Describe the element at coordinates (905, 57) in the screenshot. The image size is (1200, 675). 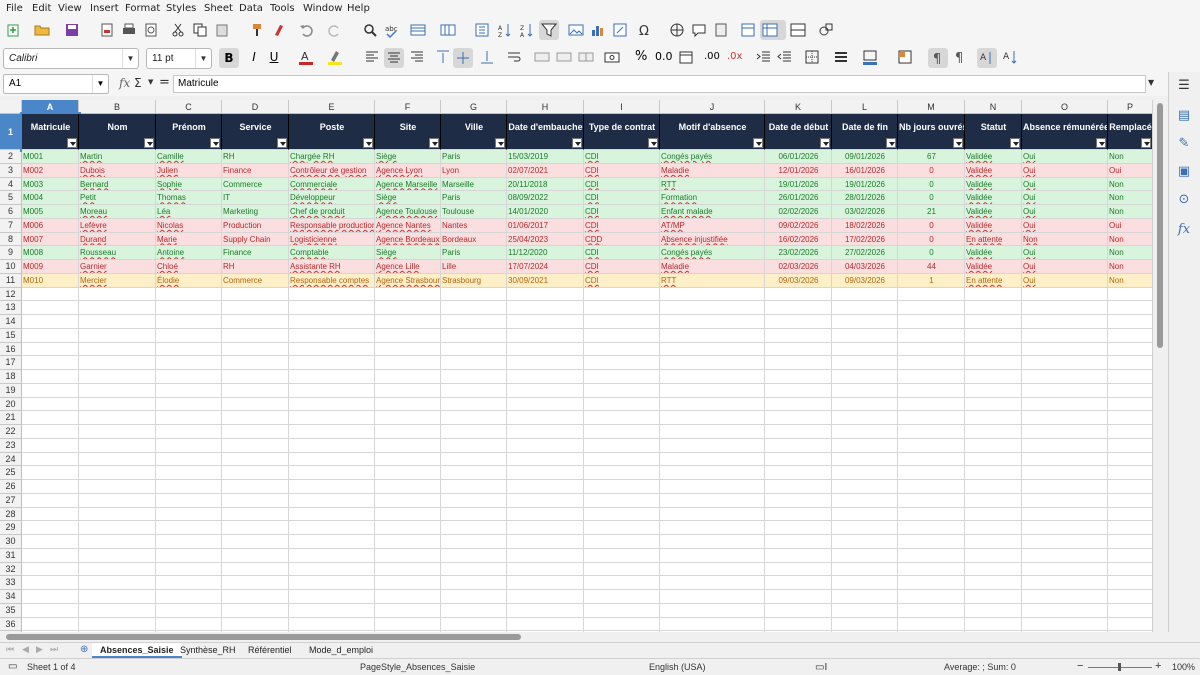
I see `conditional-format-icon` at that location.